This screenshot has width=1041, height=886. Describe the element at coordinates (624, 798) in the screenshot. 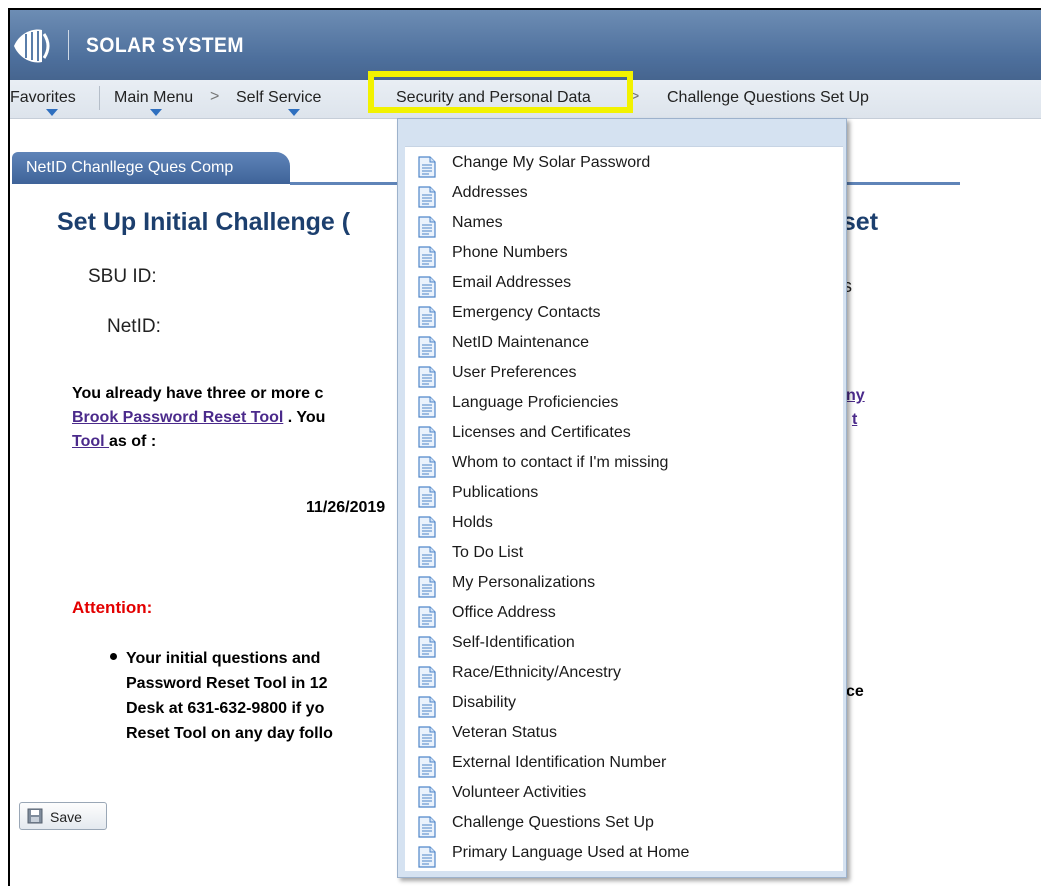

I see `menu-item: Volunteer Activities` at that location.